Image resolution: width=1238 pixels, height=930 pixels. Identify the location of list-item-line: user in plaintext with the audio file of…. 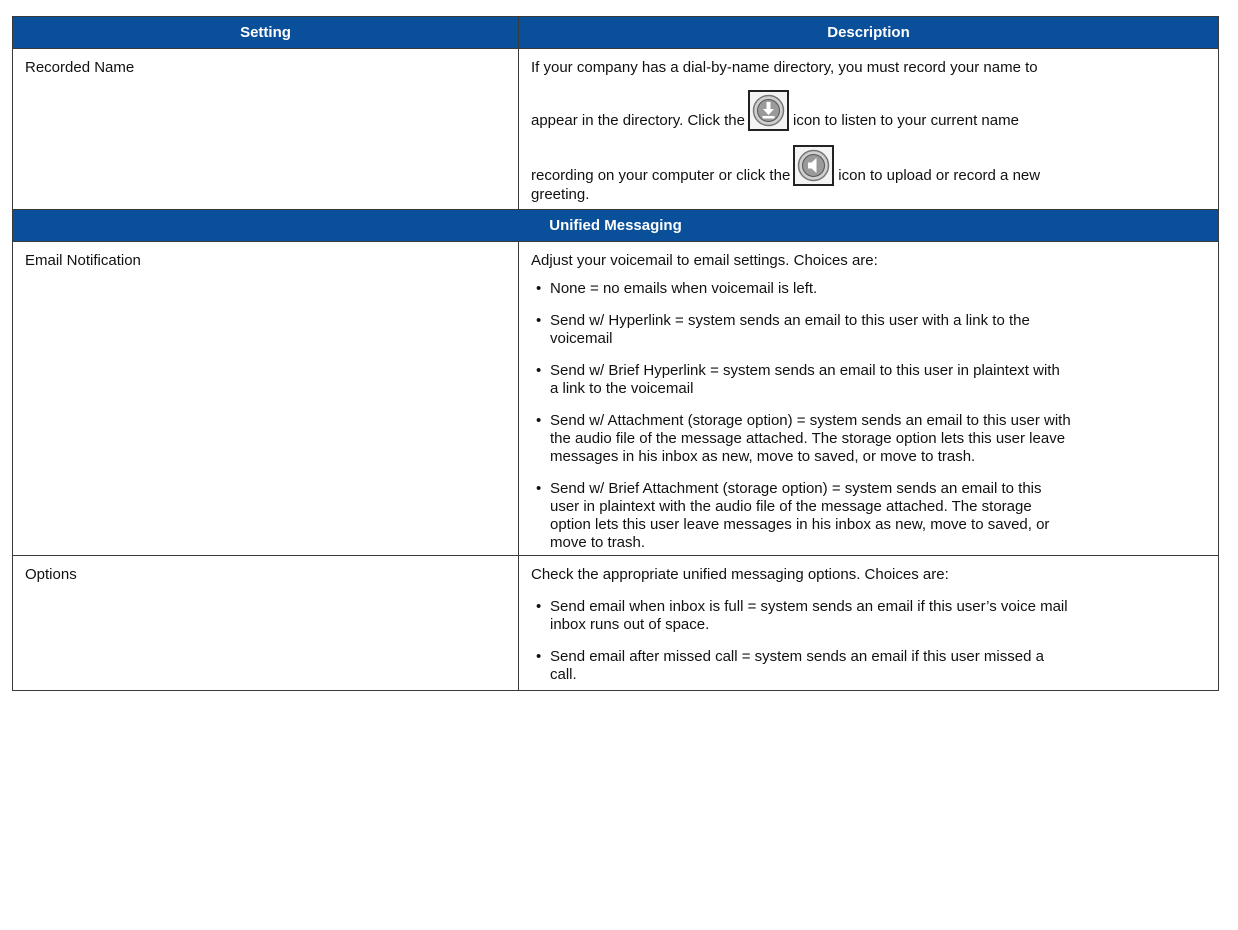
(791, 506).